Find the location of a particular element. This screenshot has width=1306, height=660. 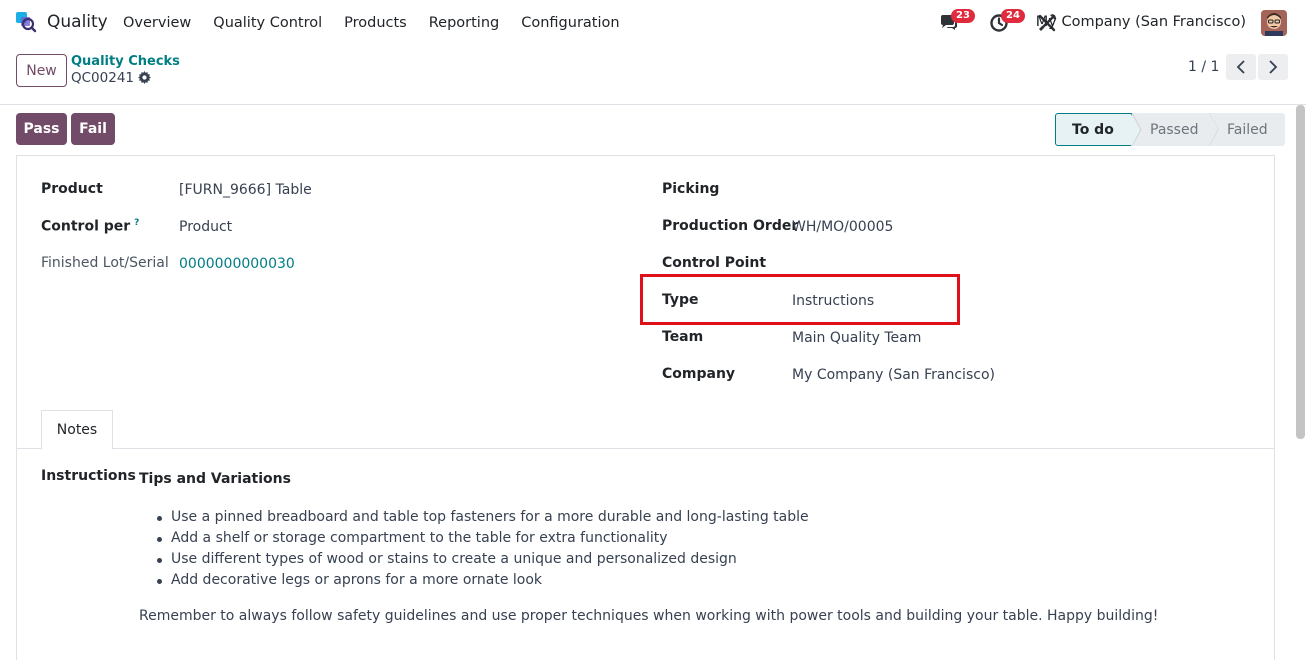

status-bar: To do Passed Failed is located at coordinates (1170, 130).